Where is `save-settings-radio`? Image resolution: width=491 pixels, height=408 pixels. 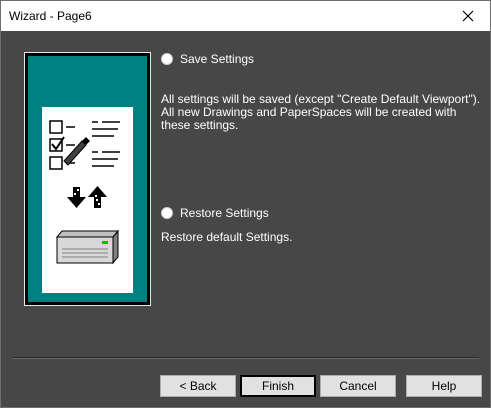 save-settings-radio is located at coordinates (167, 59).